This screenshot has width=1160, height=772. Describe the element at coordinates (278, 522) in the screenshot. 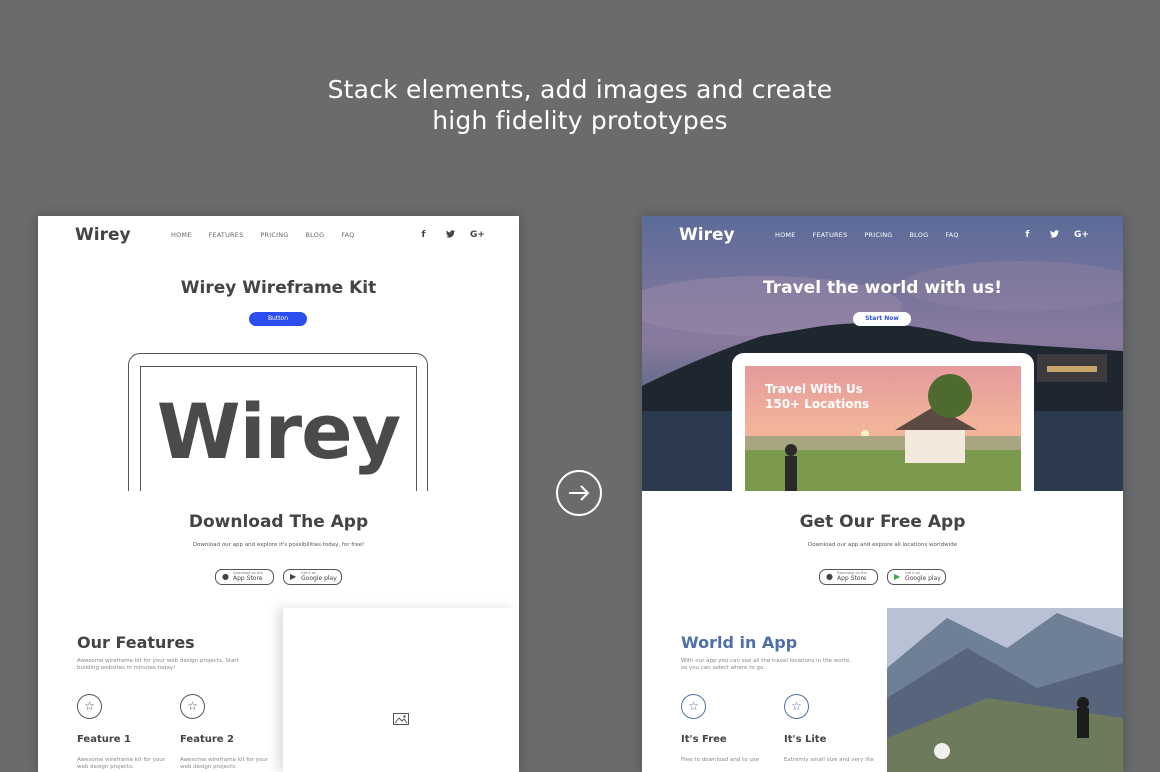

I see `download-title: Download The App` at that location.